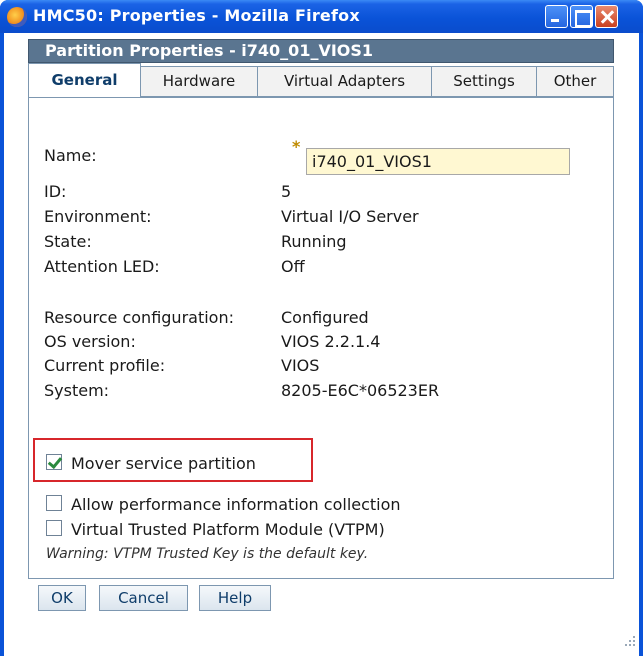 The width and height of the screenshot is (643, 656). Describe the element at coordinates (438, 161) in the screenshot. I see `name-field` at that location.